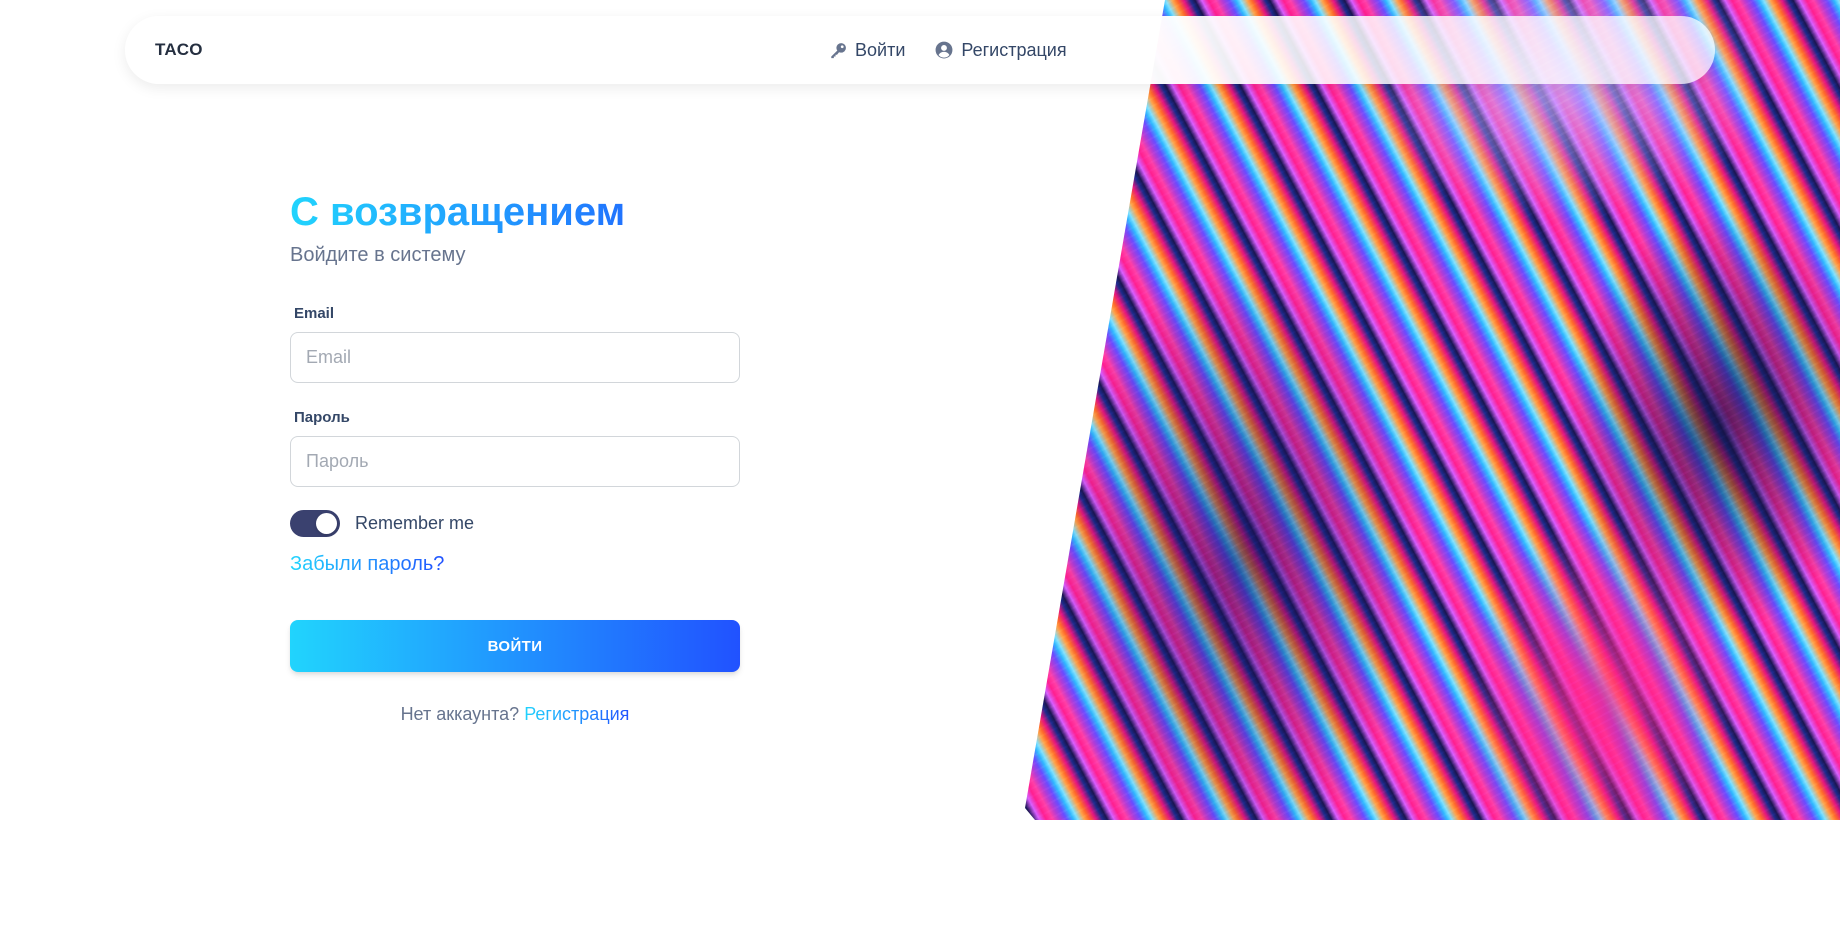 This screenshot has height=940, width=1840. I want to click on password-field, so click(515, 461).